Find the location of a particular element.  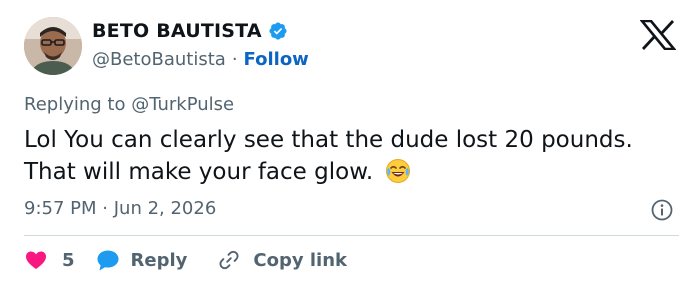

like-count: 5 is located at coordinates (68, 260).